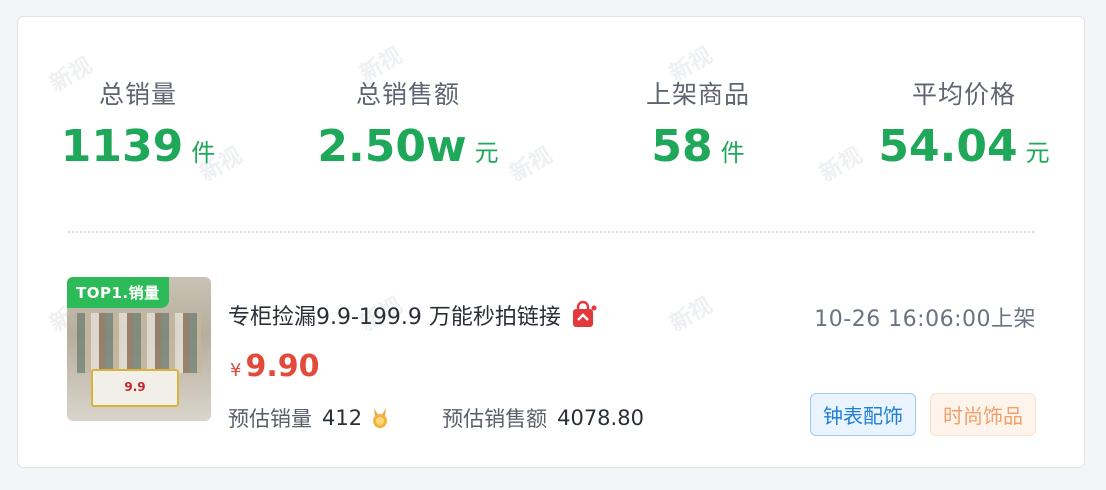 The height and width of the screenshot is (490, 1106). I want to click on est-revenue-value: 4078.80, so click(600, 418).